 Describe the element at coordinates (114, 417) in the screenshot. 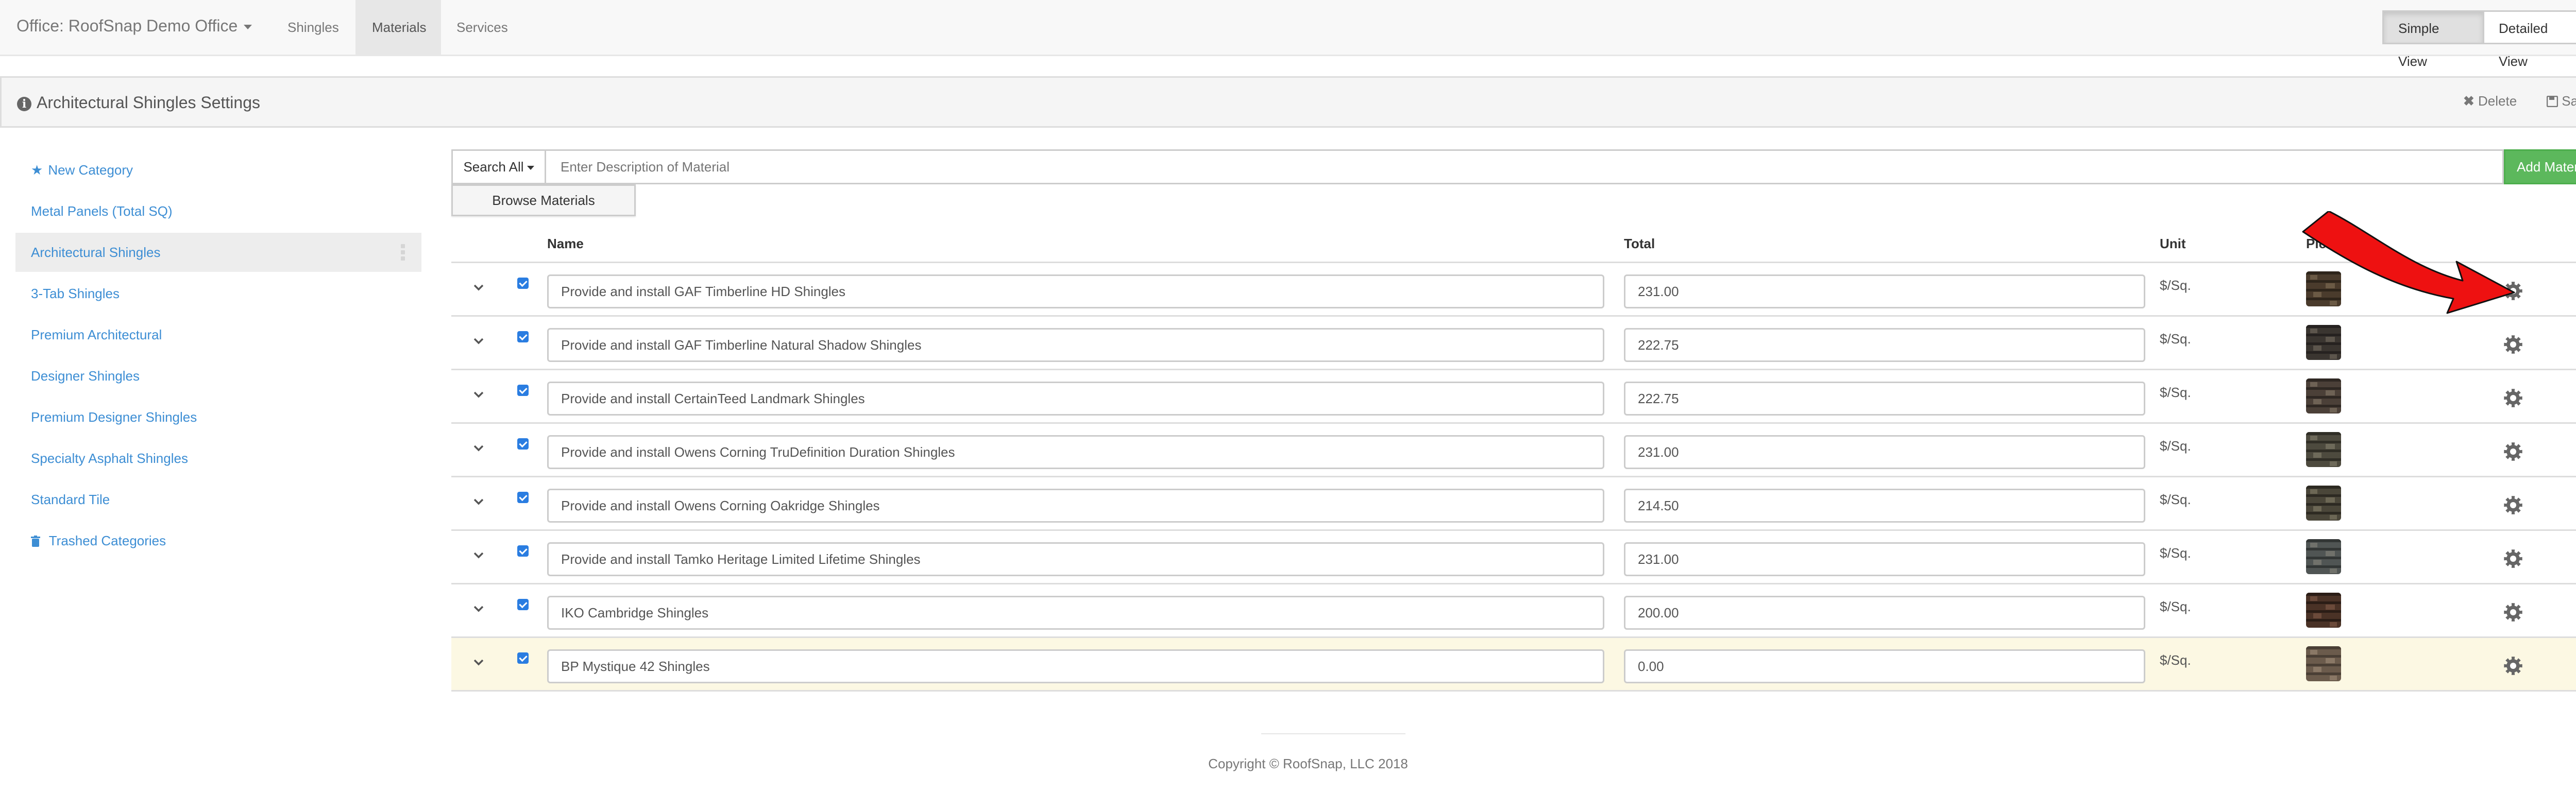

I see `sidebar-item-label: Premium Designer Shingles` at that location.